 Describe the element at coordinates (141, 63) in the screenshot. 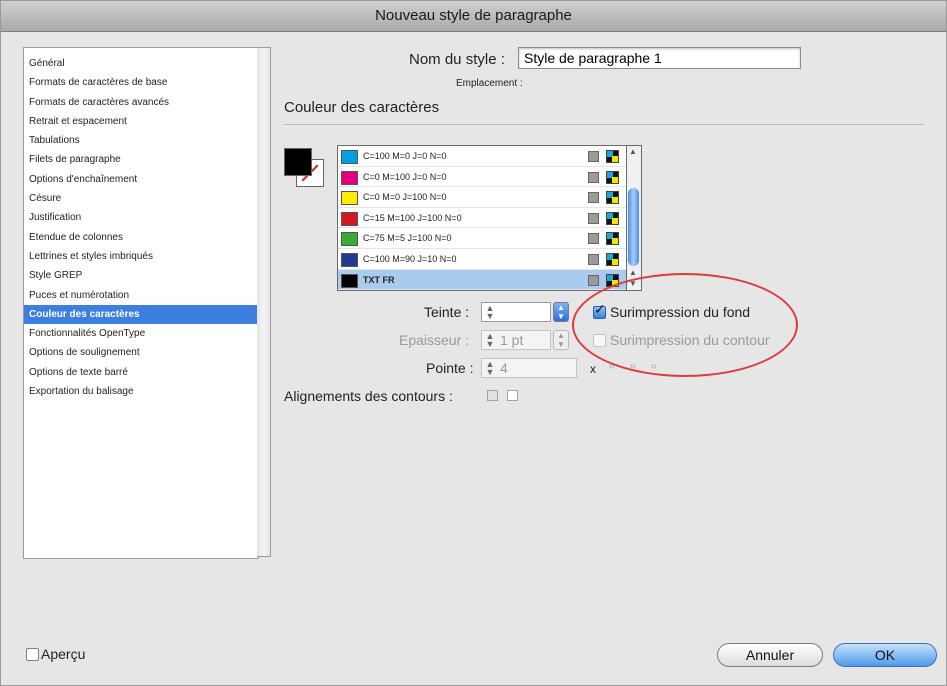

I see `sidebar-item: Général` at that location.